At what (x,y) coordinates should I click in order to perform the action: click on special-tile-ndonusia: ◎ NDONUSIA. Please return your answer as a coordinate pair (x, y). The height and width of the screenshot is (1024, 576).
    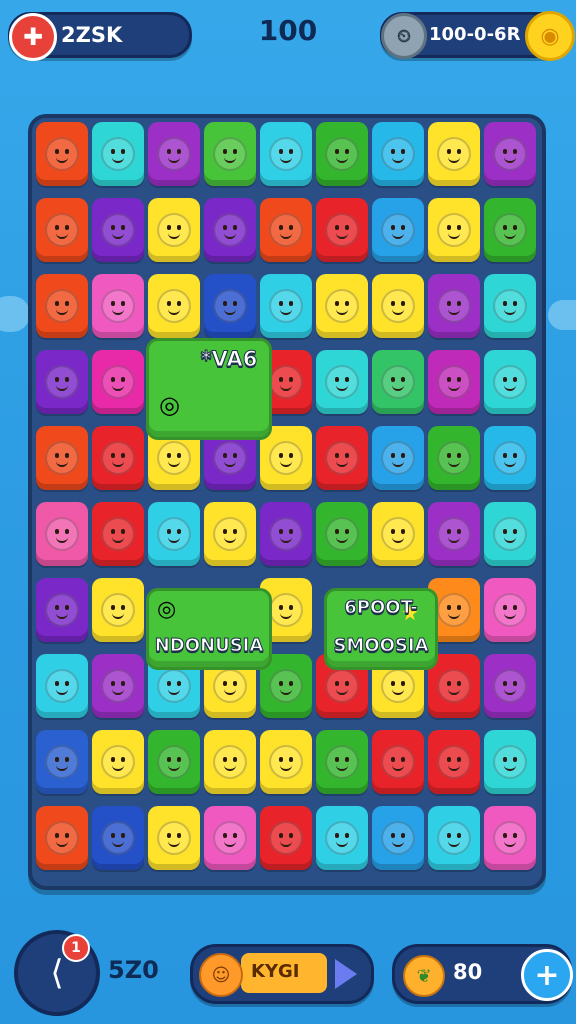
    Looking at the image, I should click on (209, 629).